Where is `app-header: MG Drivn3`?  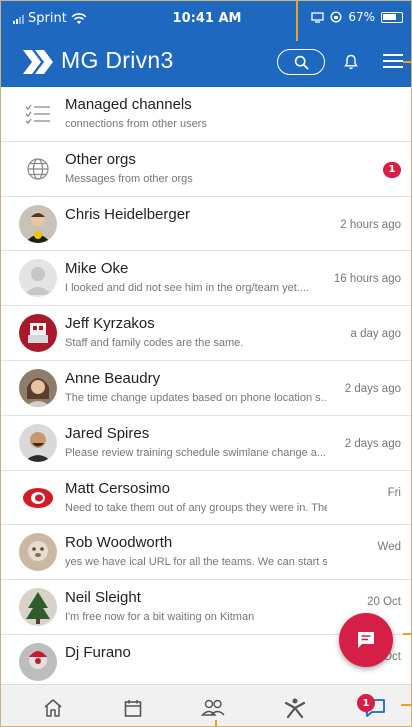
app-header: MG Drivn3 is located at coordinates (206, 62).